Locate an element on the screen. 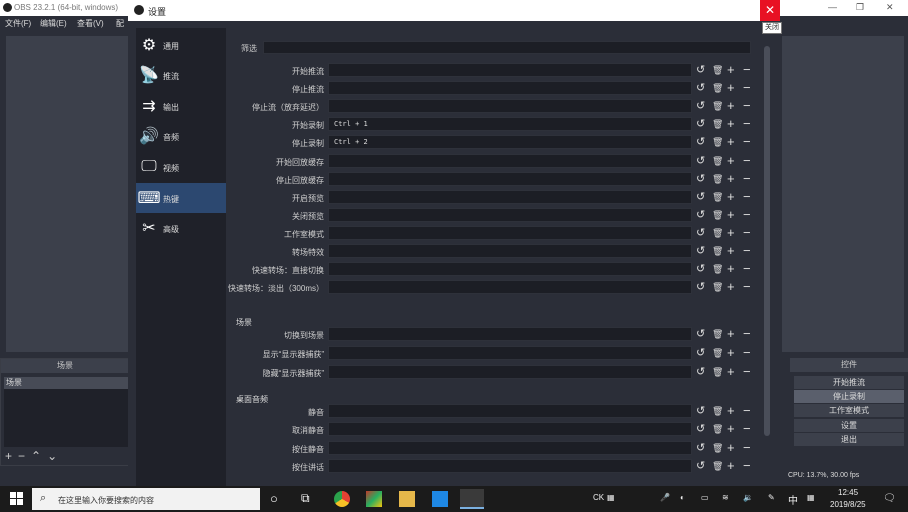  ime-grid-icon: ▦ is located at coordinates (811, 497).